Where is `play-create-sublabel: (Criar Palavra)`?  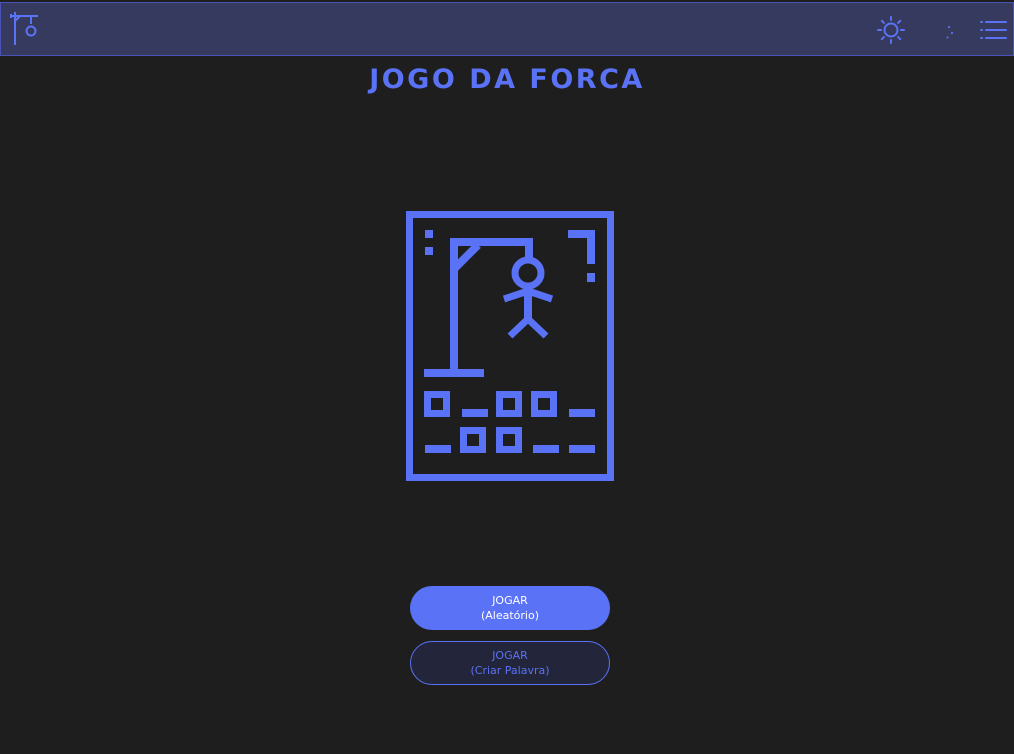
play-create-sublabel: (Criar Palavra) is located at coordinates (510, 670).